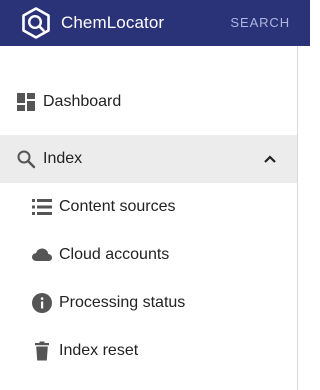 The image size is (320, 390). What do you see at coordinates (114, 254) in the screenshot?
I see `sidebar-item-label: Cloud accounts` at bounding box center [114, 254].